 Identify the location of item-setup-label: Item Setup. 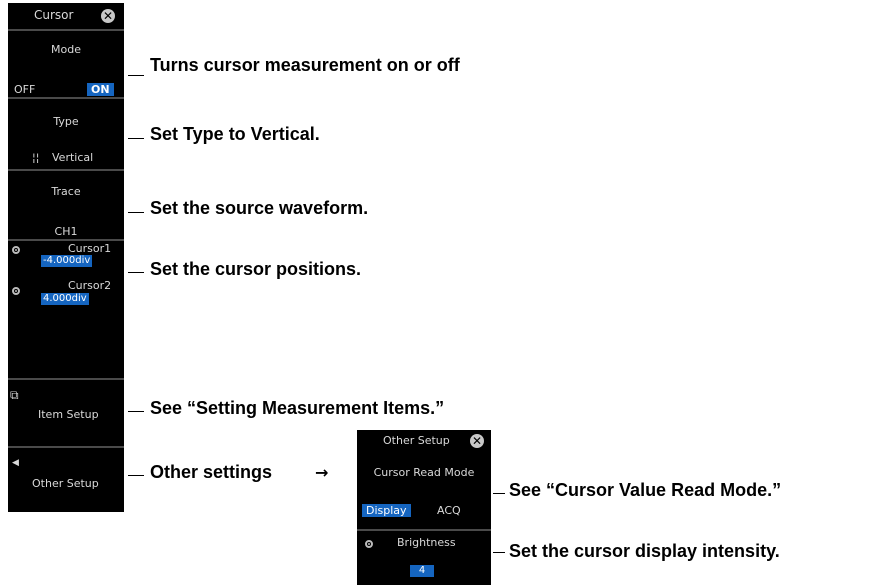
(68, 414).